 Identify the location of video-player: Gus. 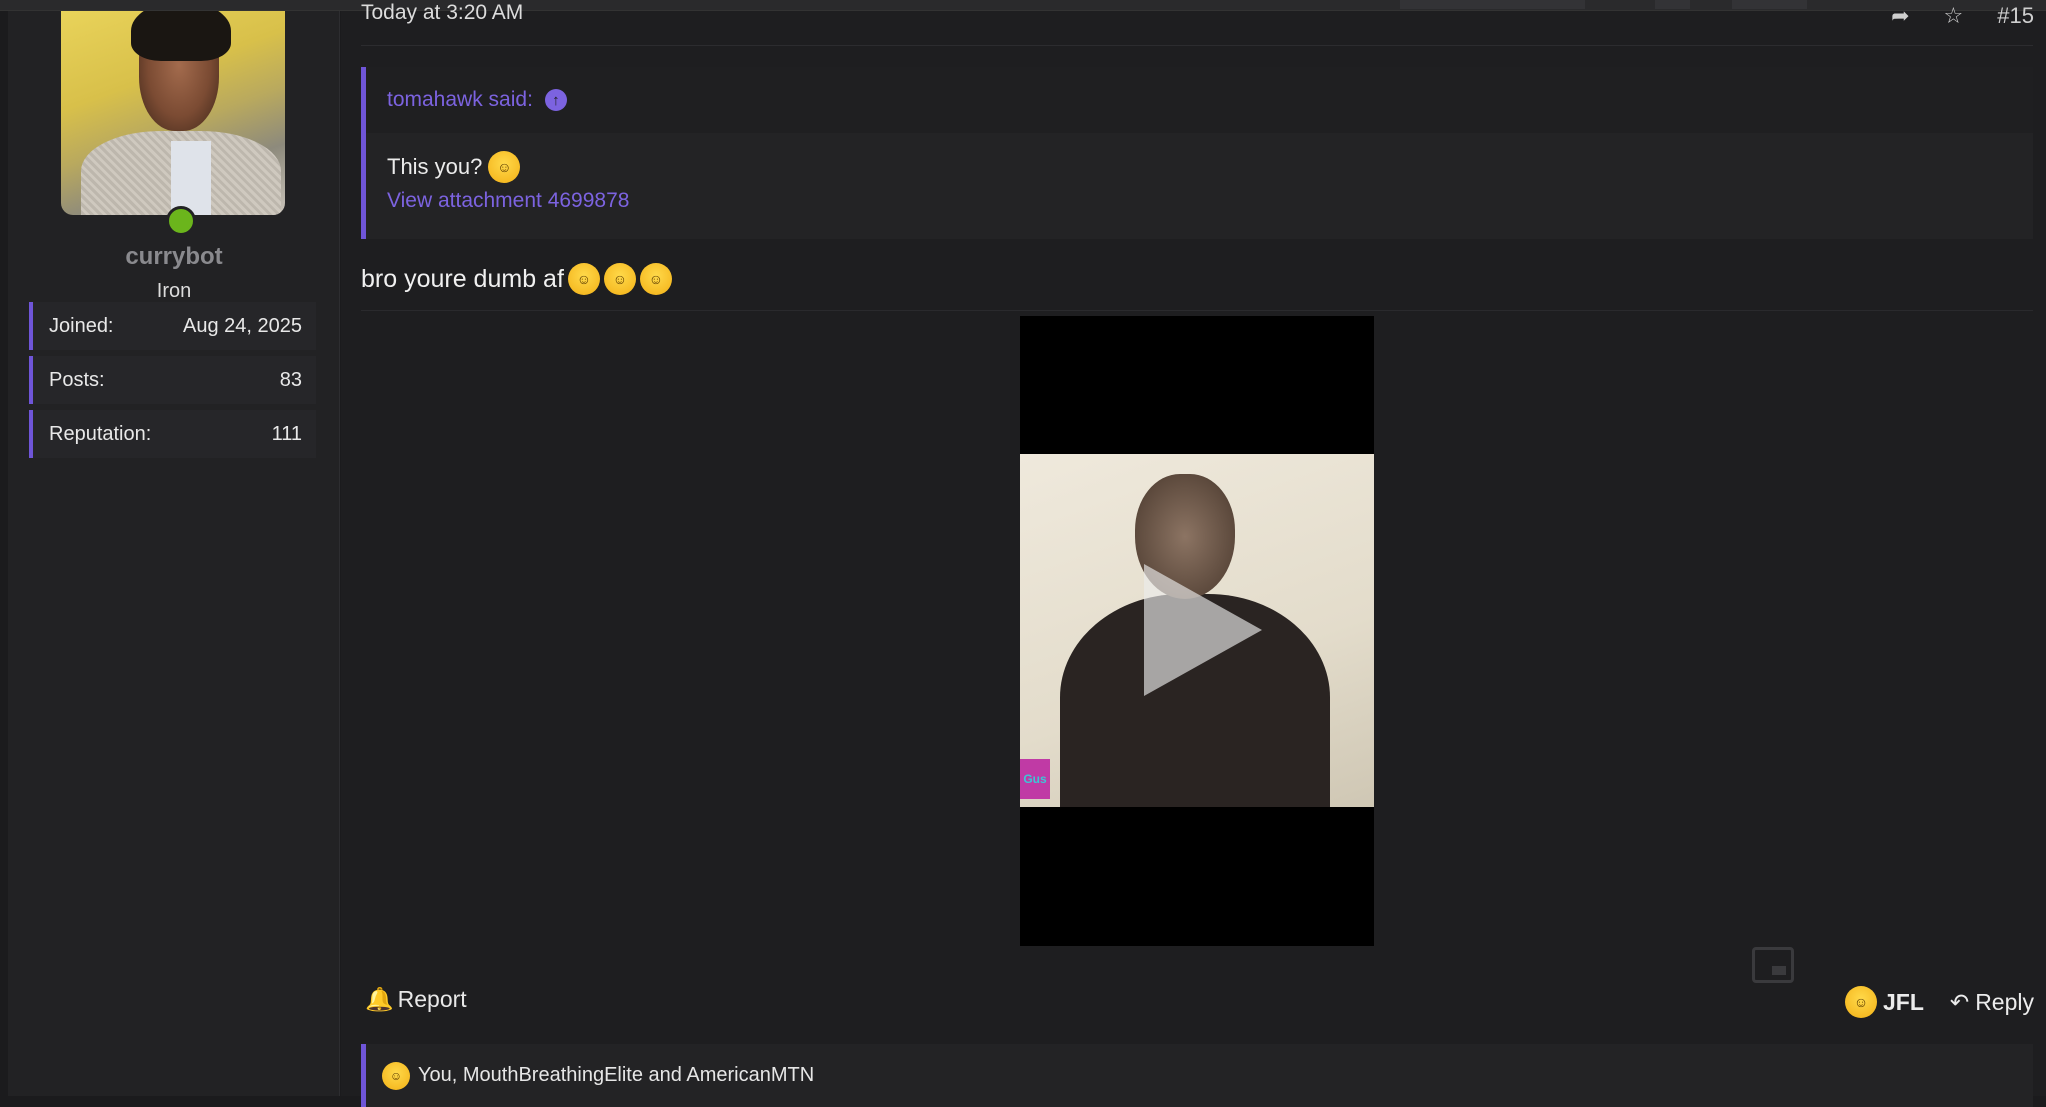
(1197, 631).